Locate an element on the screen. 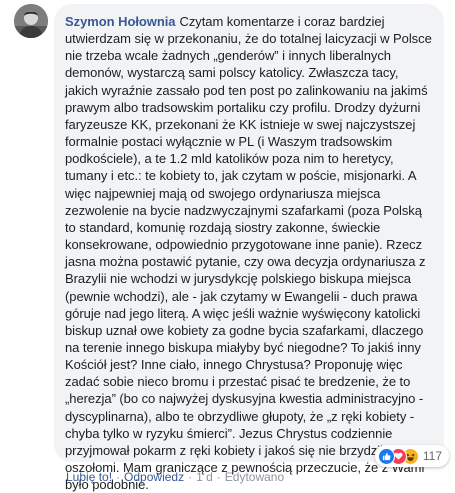 The height and width of the screenshot is (493, 455). reaction-count: 117 is located at coordinates (432, 456).